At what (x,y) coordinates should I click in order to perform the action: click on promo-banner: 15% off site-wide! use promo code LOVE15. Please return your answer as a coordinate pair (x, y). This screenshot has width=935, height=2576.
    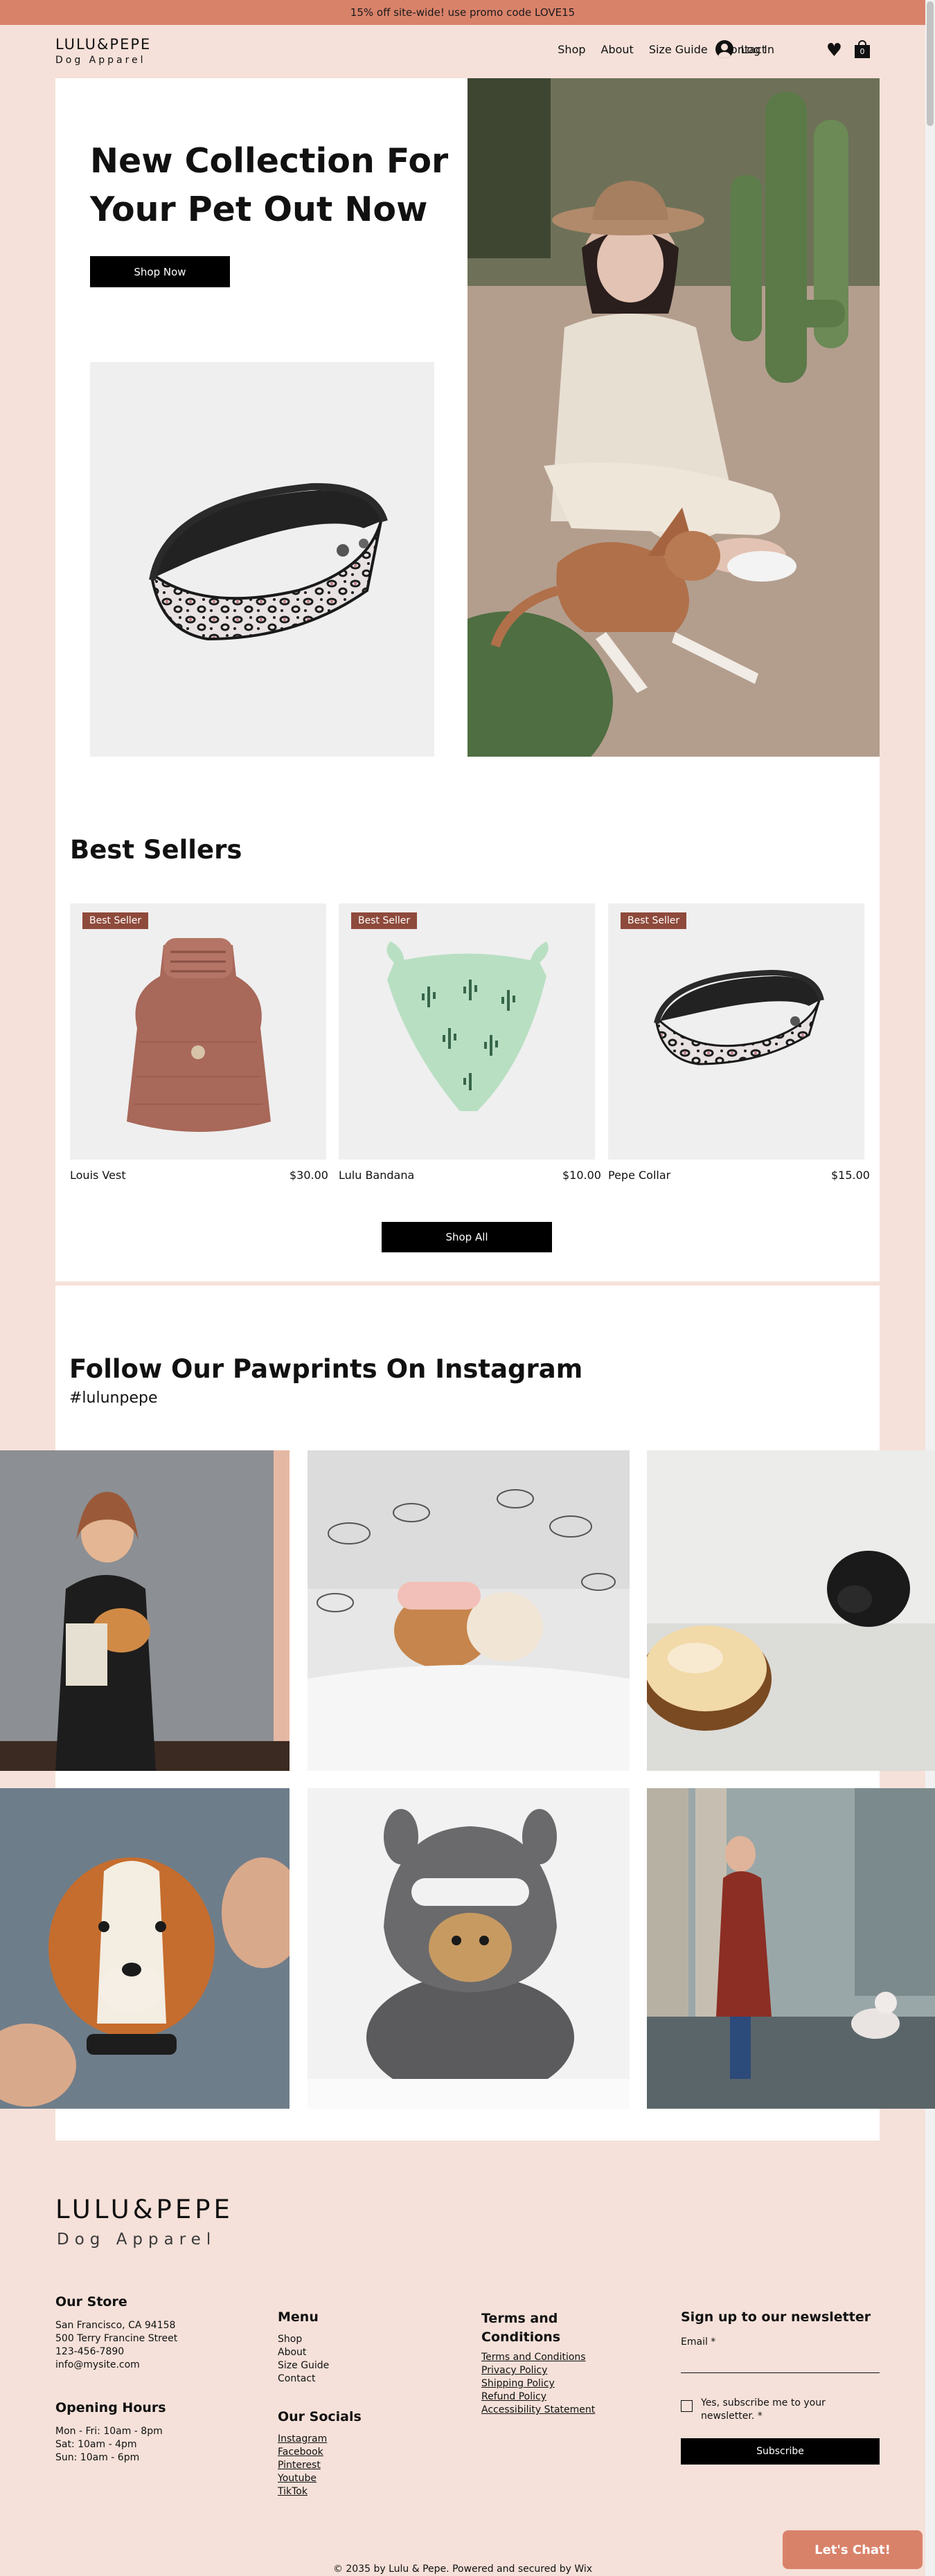
    Looking at the image, I should click on (462, 12).